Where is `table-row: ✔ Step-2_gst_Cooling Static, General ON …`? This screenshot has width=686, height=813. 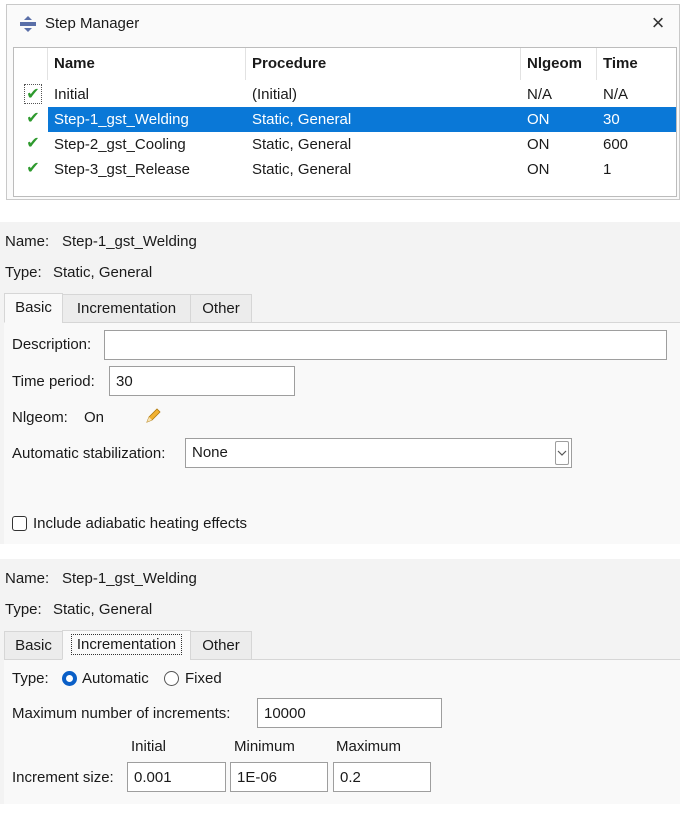
table-row: ✔ Step-2_gst_Cooling Static, General ON … is located at coordinates (345, 144).